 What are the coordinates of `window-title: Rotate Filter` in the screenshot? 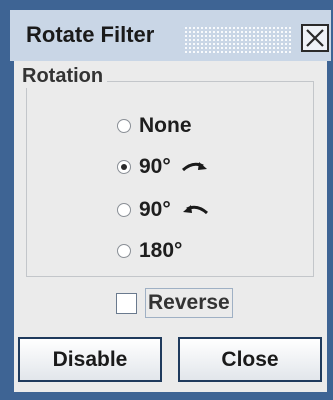 It's located at (90, 34).